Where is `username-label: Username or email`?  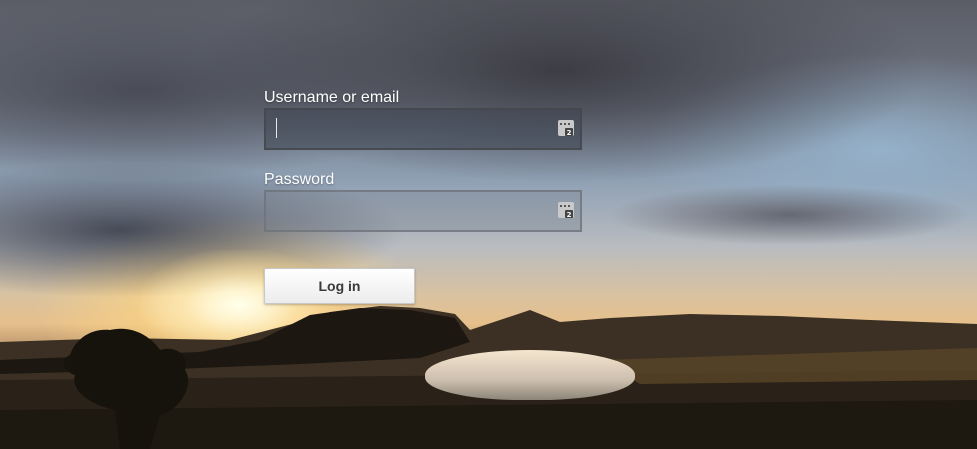
username-label: Username or email is located at coordinates (332, 97).